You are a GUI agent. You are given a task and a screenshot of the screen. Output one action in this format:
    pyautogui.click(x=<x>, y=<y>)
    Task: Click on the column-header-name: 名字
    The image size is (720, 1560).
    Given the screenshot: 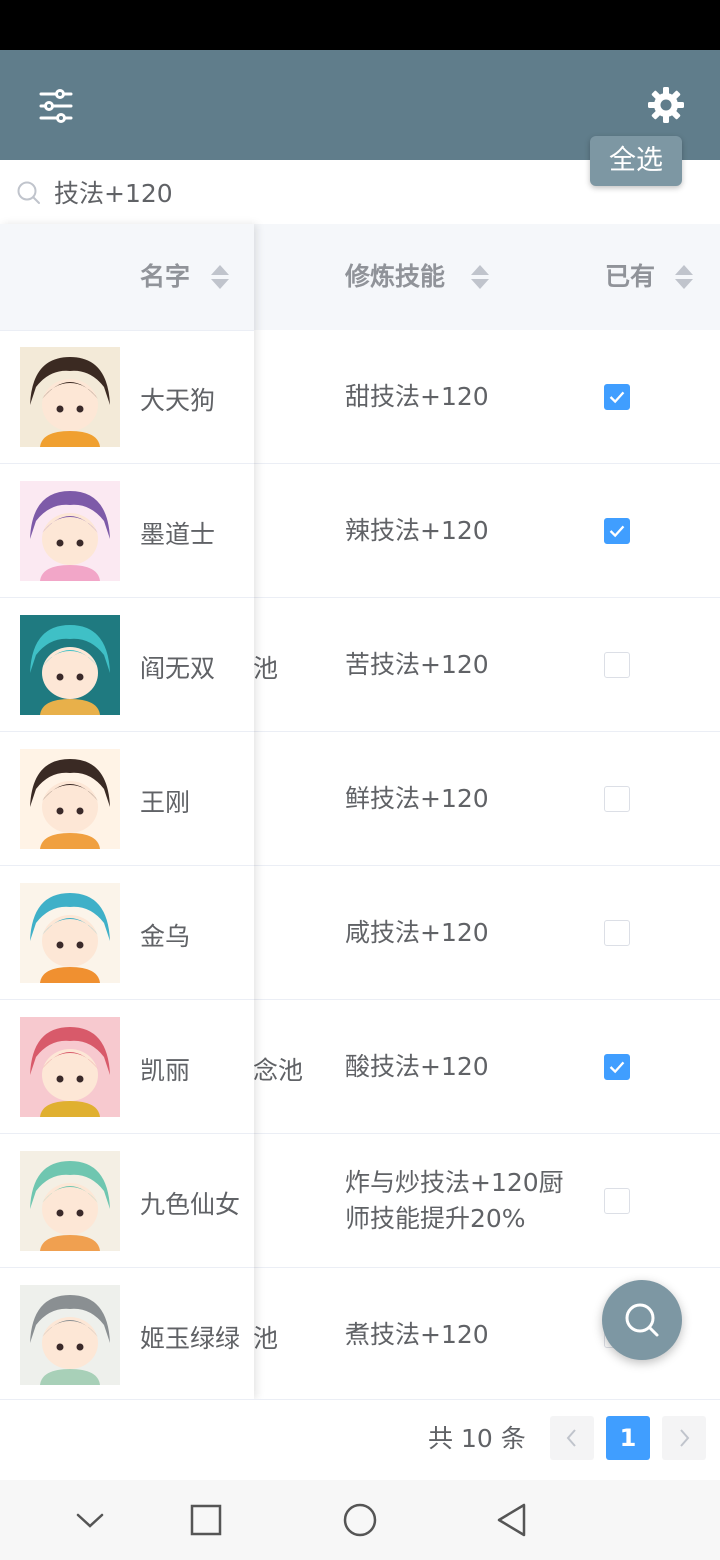 What is the action you would take?
    pyautogui.click(x=165, y=277)
    